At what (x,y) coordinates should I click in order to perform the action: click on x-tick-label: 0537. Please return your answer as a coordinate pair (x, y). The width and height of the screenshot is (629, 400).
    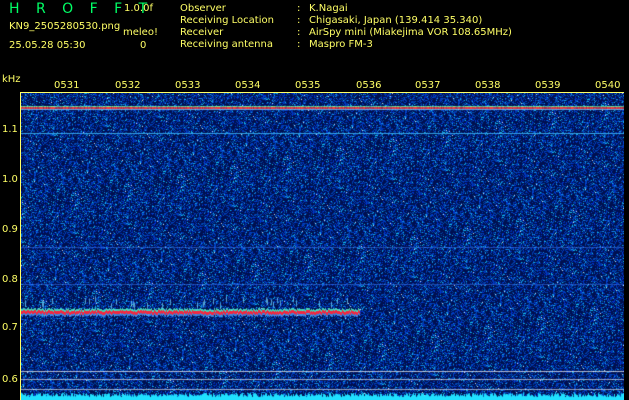
    Looking at the image, I should click on (428, 85).